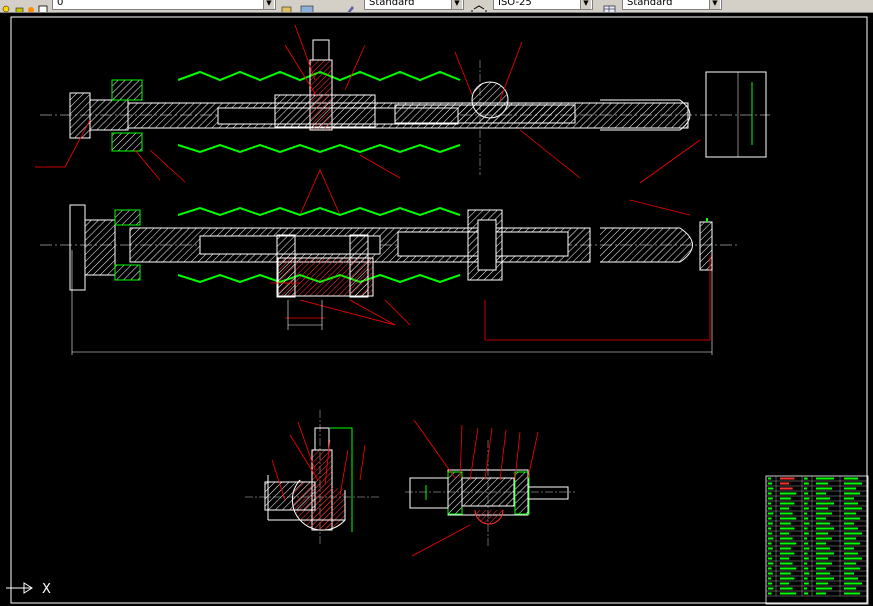 This screenshot has height=606, width=873. Describe the element at coordinates (352, 6) in the screenshot. I see `text-style-icon` at that location.